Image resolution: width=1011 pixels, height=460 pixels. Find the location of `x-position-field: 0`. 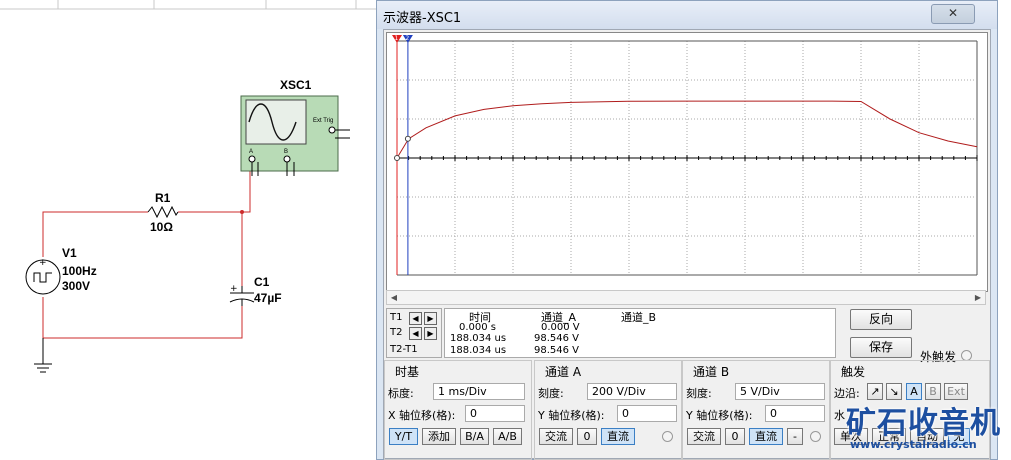

x-position-field: 0 is located at coordinates (495, 413).